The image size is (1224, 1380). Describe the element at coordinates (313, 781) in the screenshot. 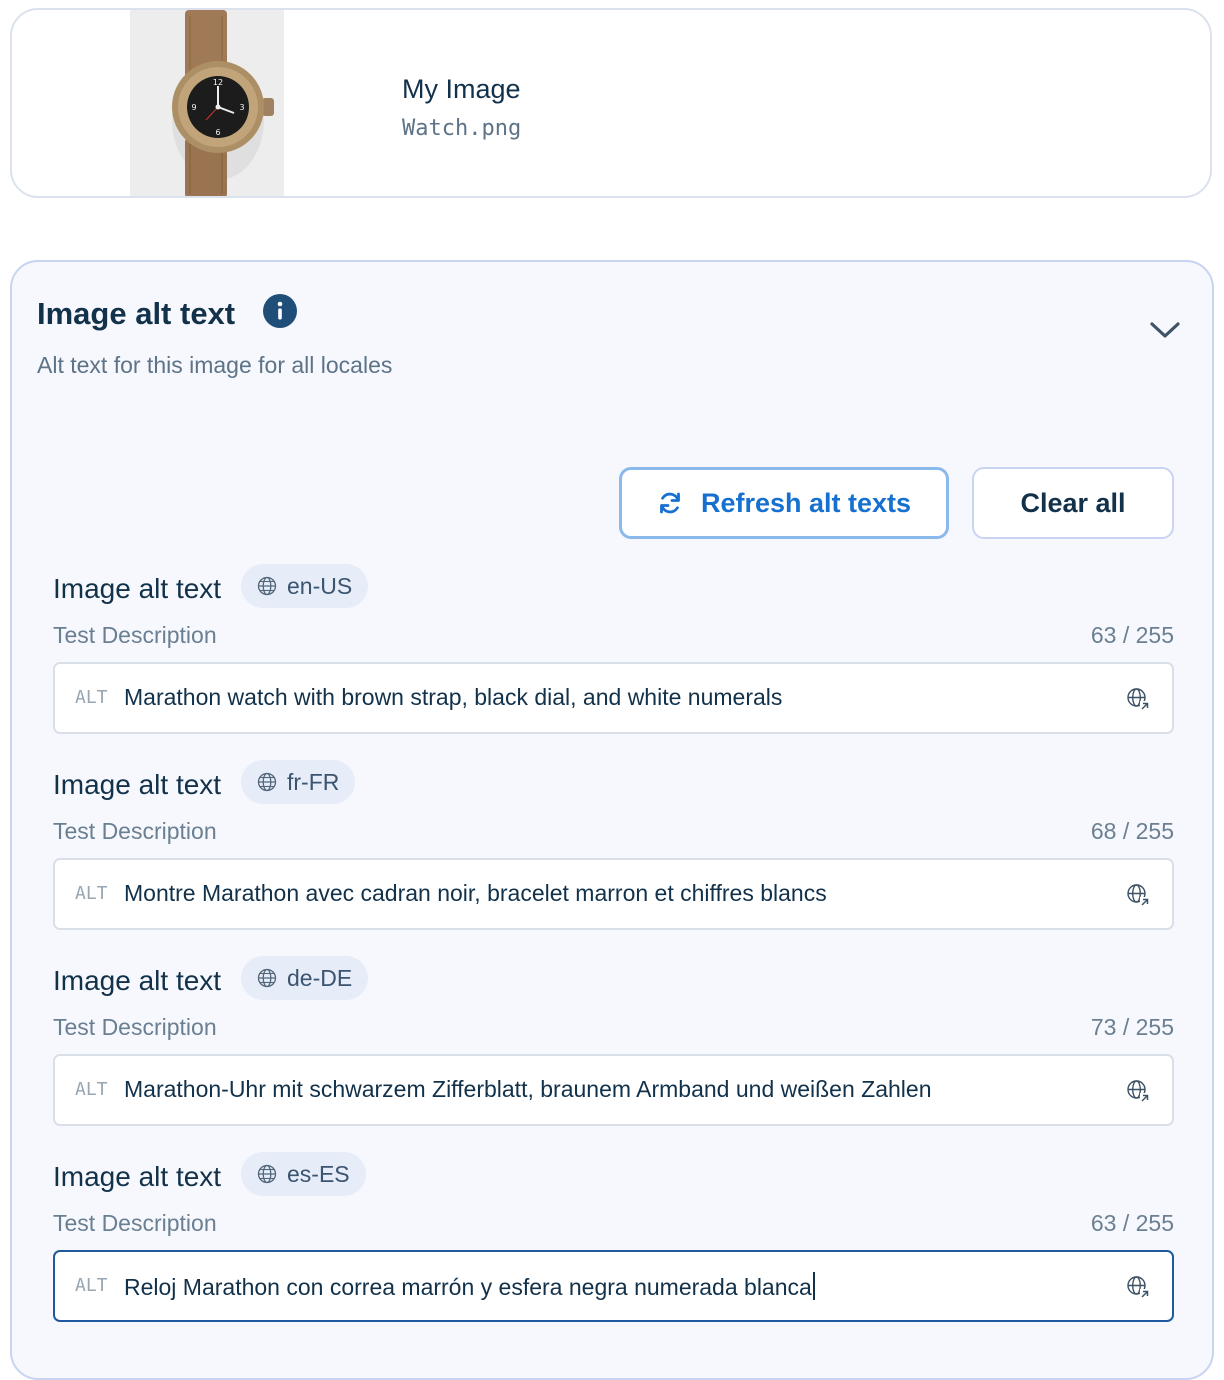

I see `locale-code: fr-FR` at that location.